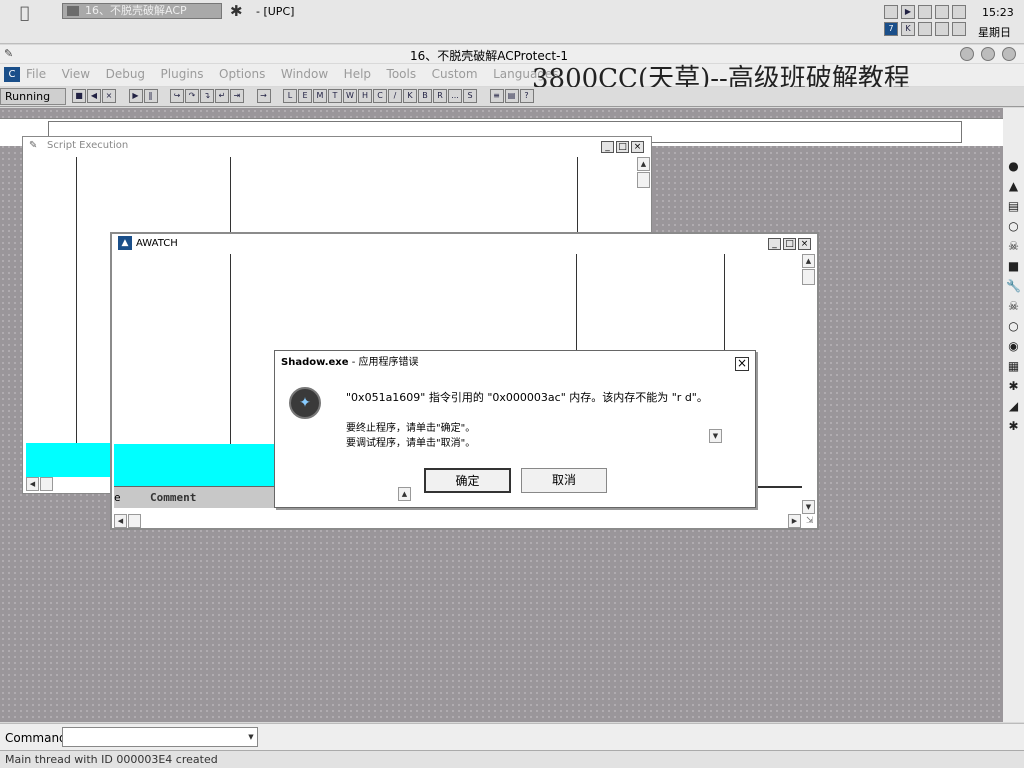  What do you see at coordinates (142, 11) in the screenshot?
I see `taskbar-item-acp: 16、不脱壳破解ACP` at bounding box center [142, 11].